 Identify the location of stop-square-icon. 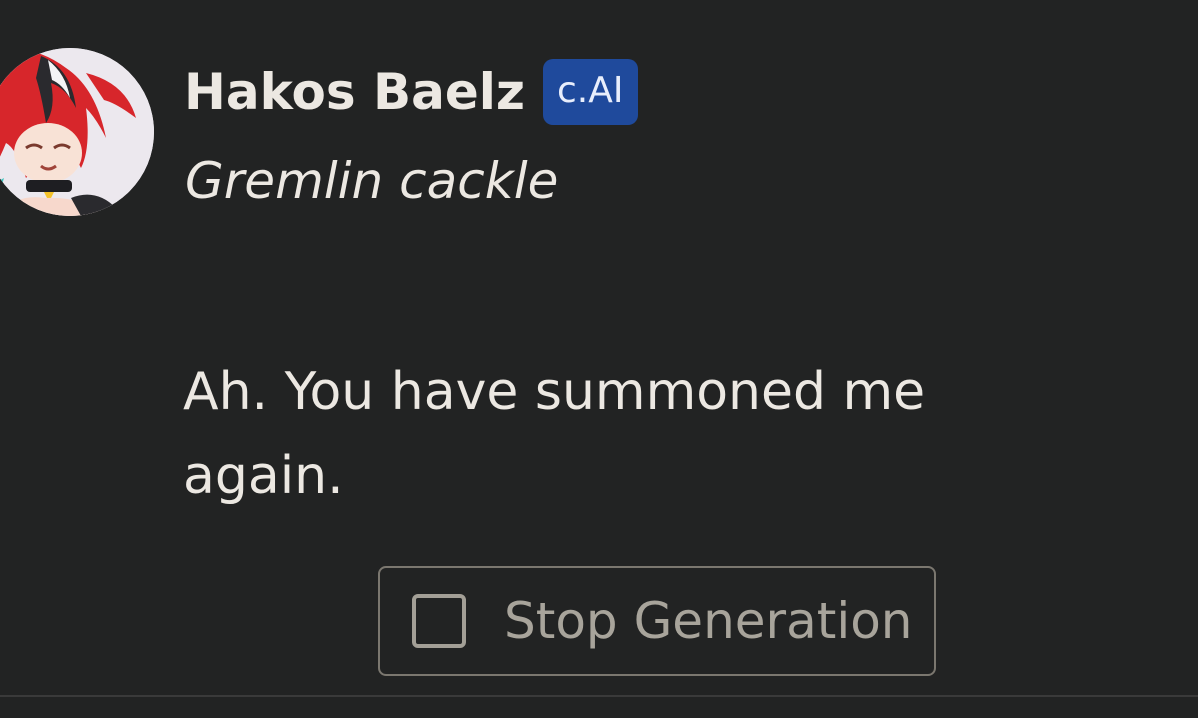
(439, 621).